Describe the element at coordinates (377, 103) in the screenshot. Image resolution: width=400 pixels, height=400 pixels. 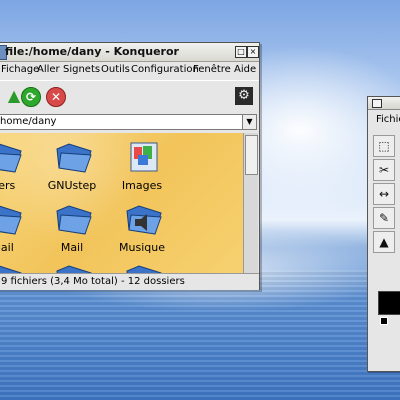
I see `toolbox-close-button` at that location.